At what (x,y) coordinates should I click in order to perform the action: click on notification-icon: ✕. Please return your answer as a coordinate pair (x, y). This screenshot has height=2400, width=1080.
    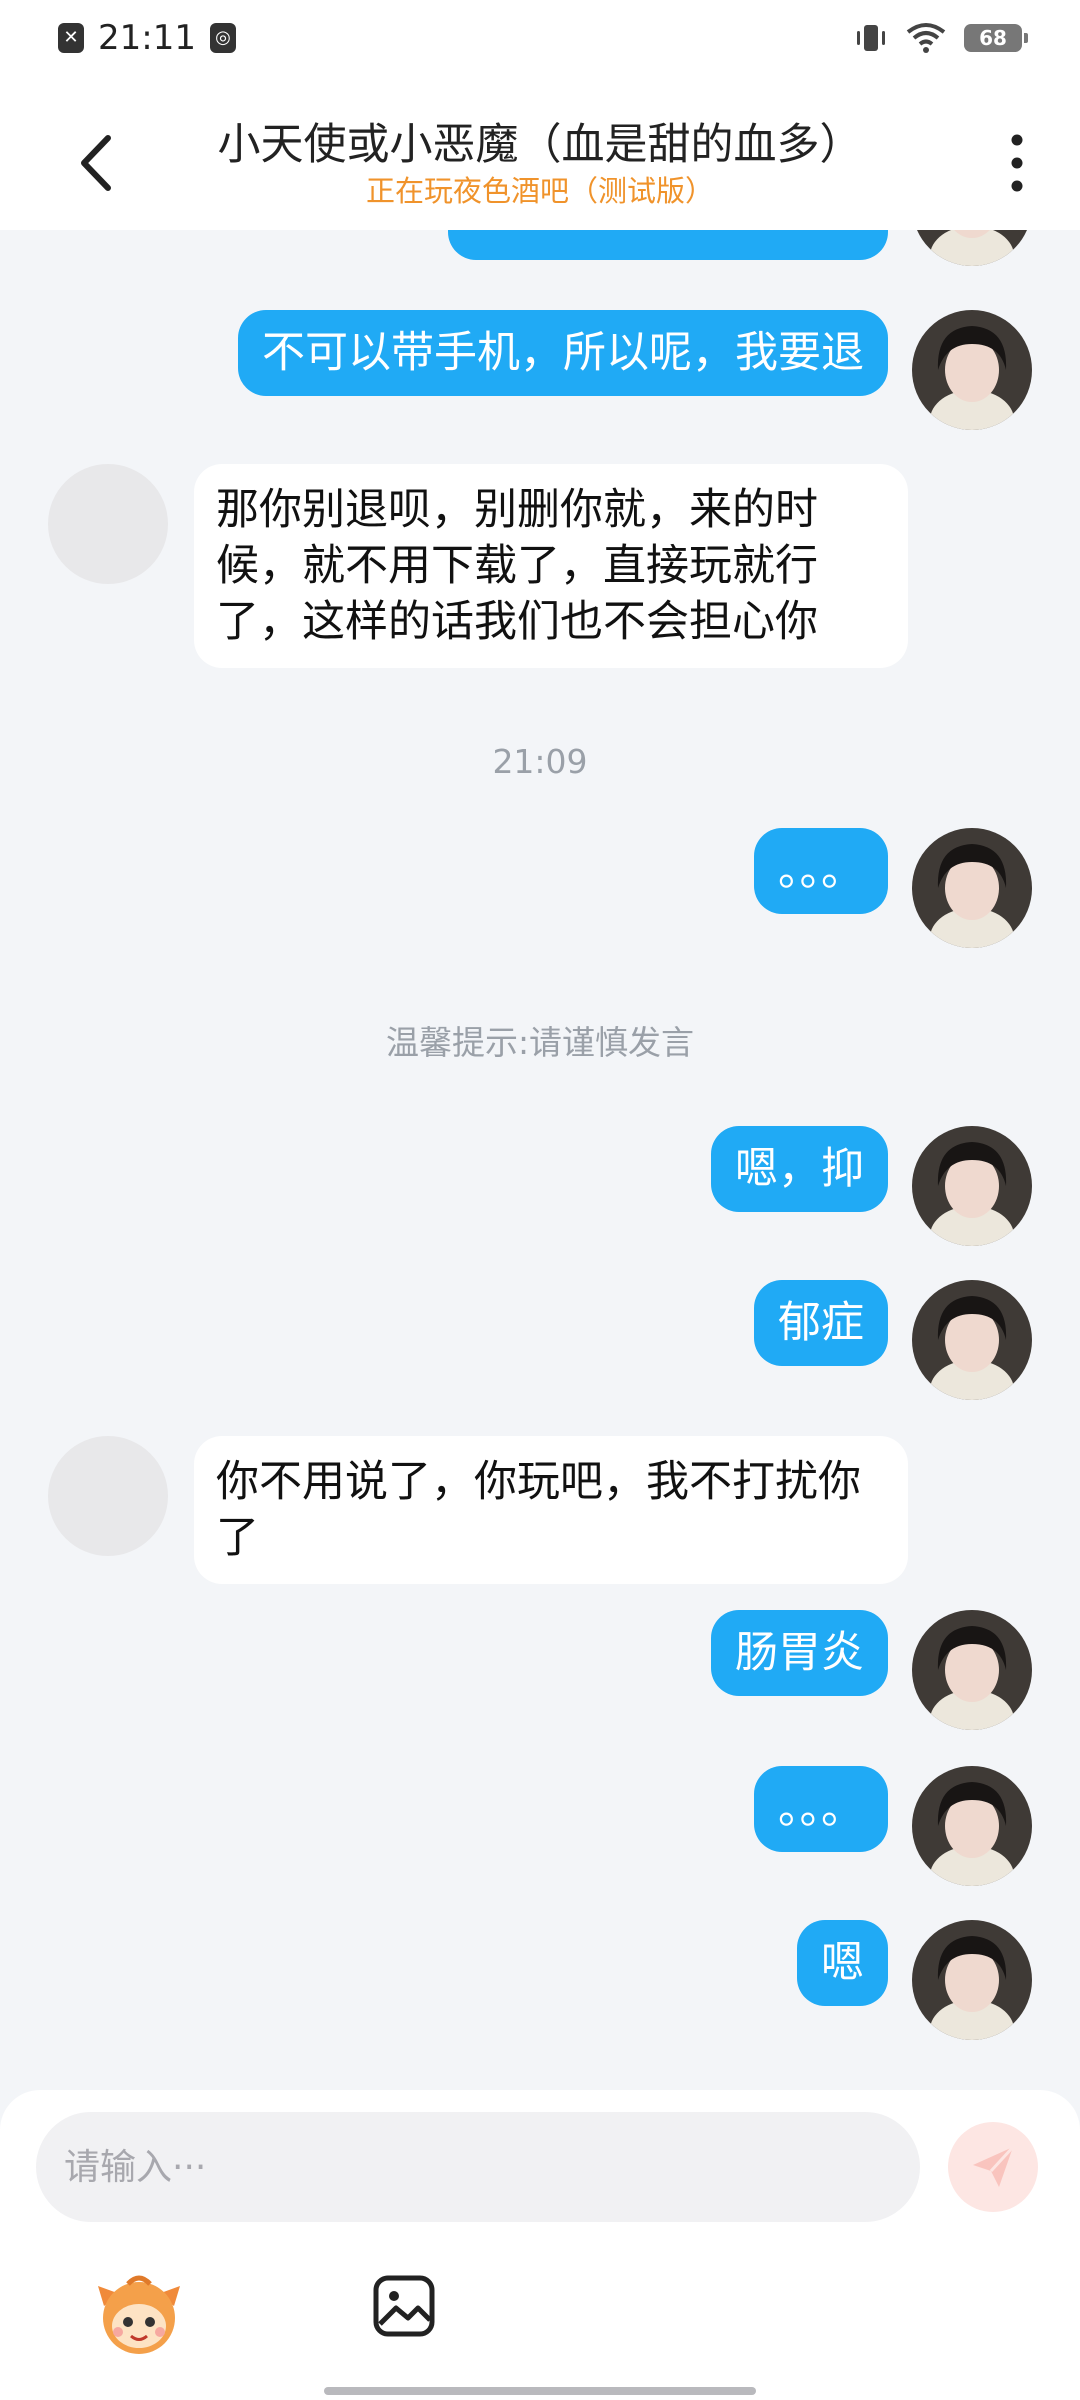
    Looking at the image, I should click on (71, 38).